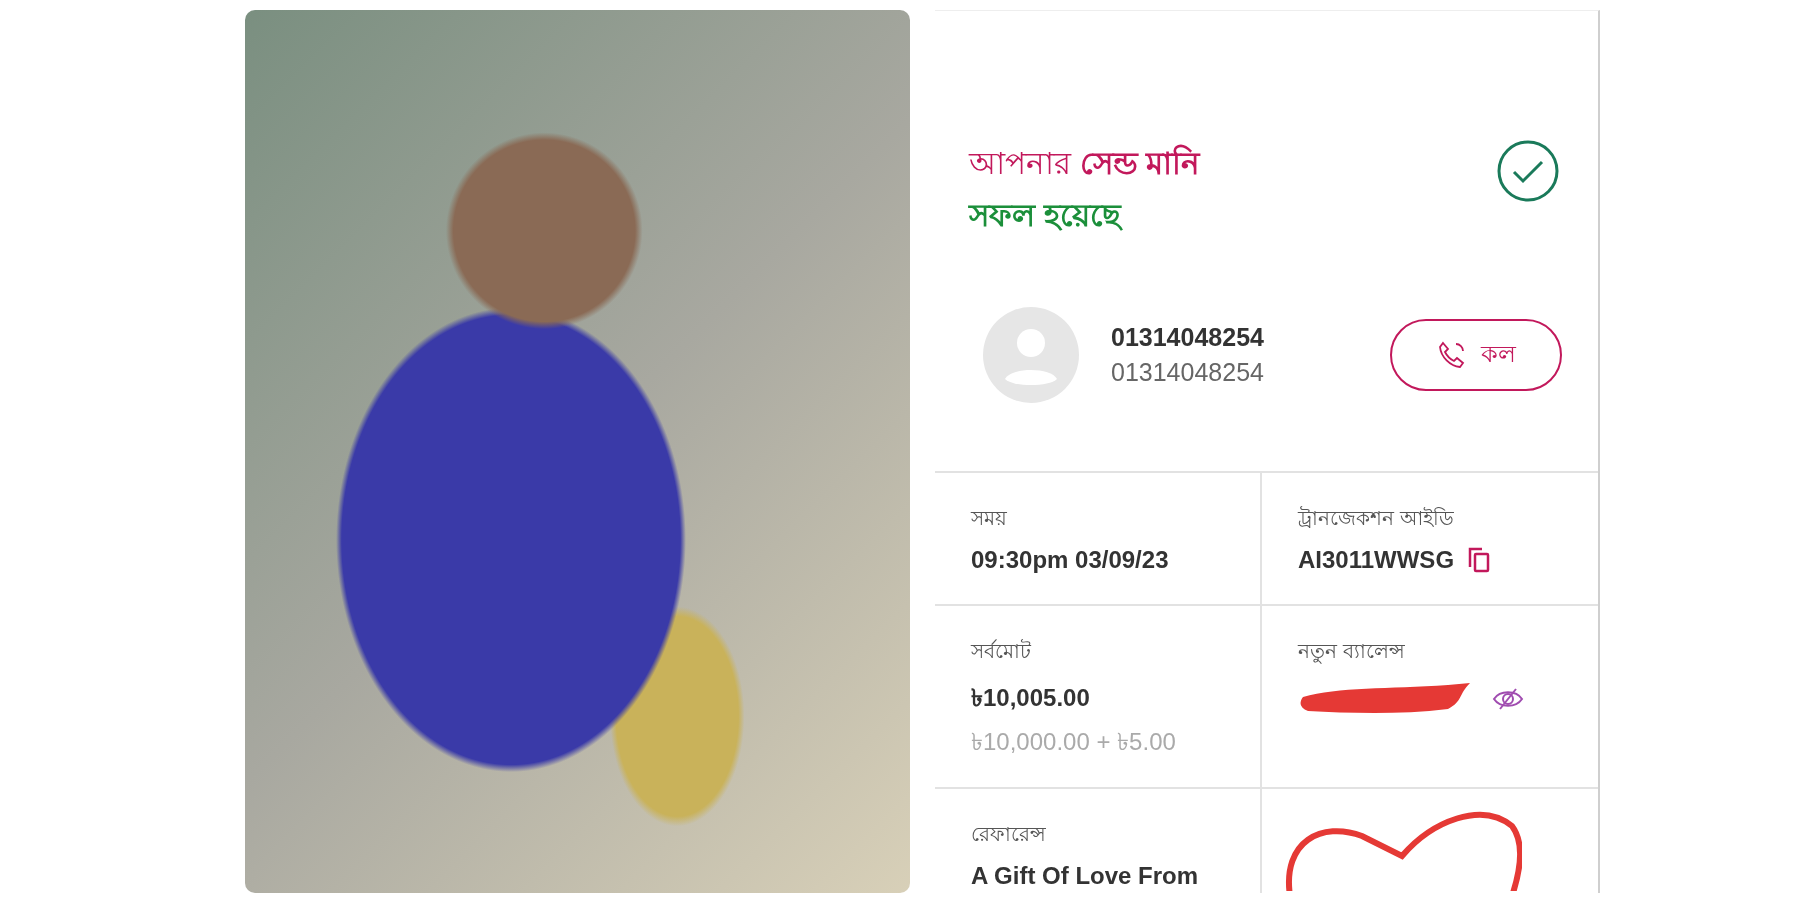 The image size is (1800, 900). I want to click on status-title: আপনার সেন্ড মানি, so click(1085, 163).